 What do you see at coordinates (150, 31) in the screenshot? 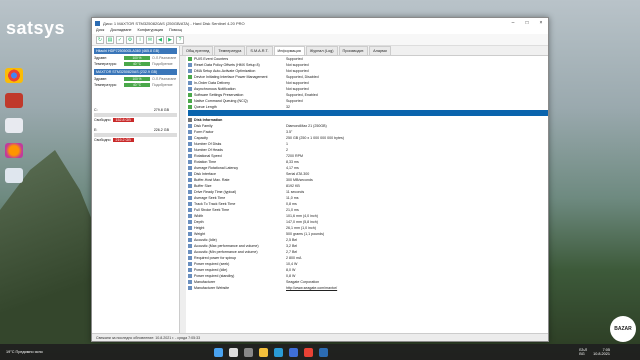
I see `menu-config: Конфигурация` at bounding box center [150, 31].